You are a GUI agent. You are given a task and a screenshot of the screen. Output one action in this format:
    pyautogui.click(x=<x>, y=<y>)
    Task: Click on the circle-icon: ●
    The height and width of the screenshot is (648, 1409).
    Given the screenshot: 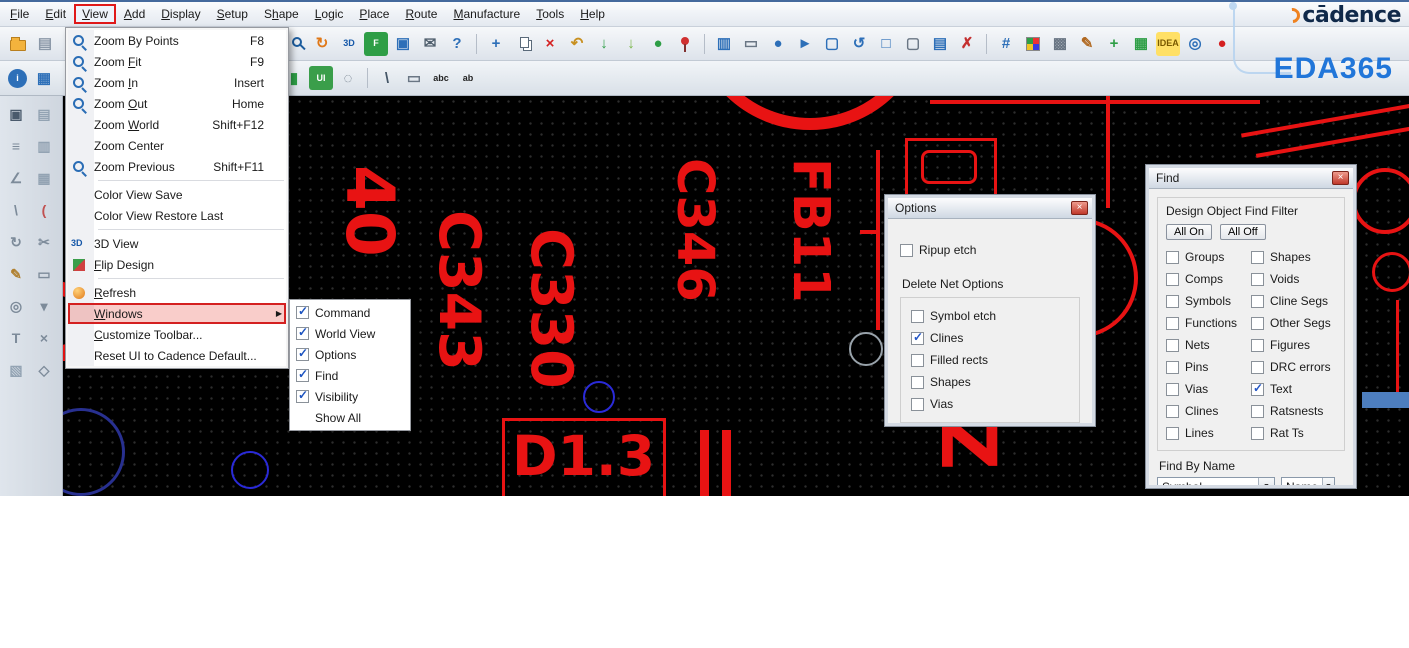 What is the action you would take?
    pyautogui.click(x=778, y=44)
    